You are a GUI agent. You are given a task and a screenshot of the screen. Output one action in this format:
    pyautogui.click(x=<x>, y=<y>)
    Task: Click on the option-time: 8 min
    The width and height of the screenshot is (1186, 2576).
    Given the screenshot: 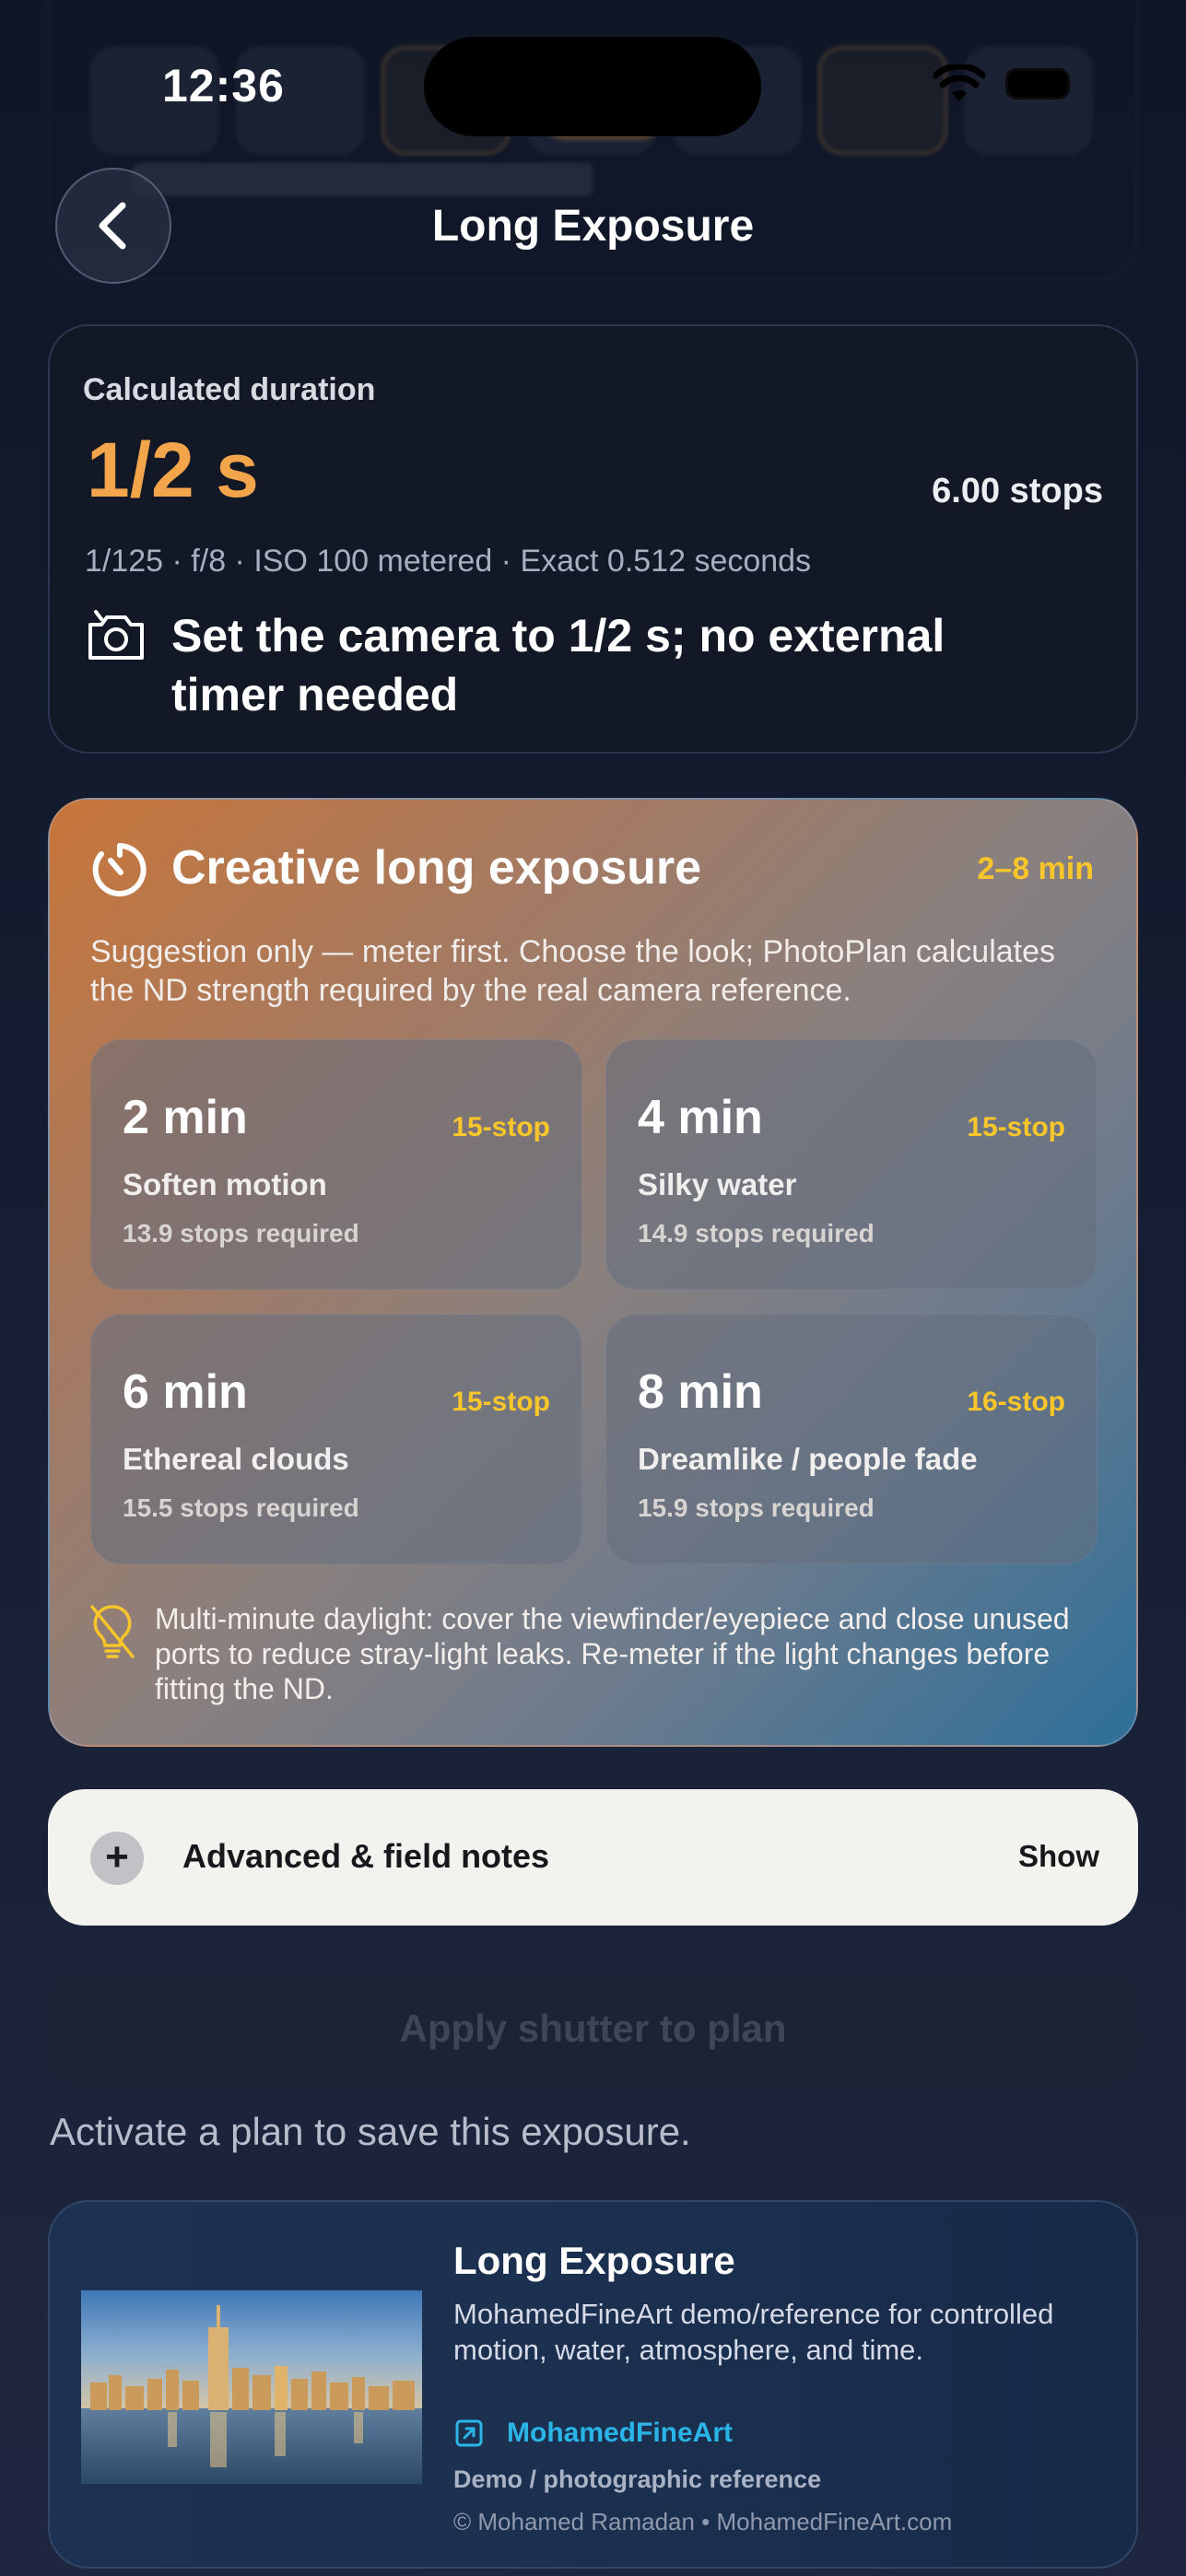 What is the action you would take?
    pyautogui.click(x=700, y=1392)
    